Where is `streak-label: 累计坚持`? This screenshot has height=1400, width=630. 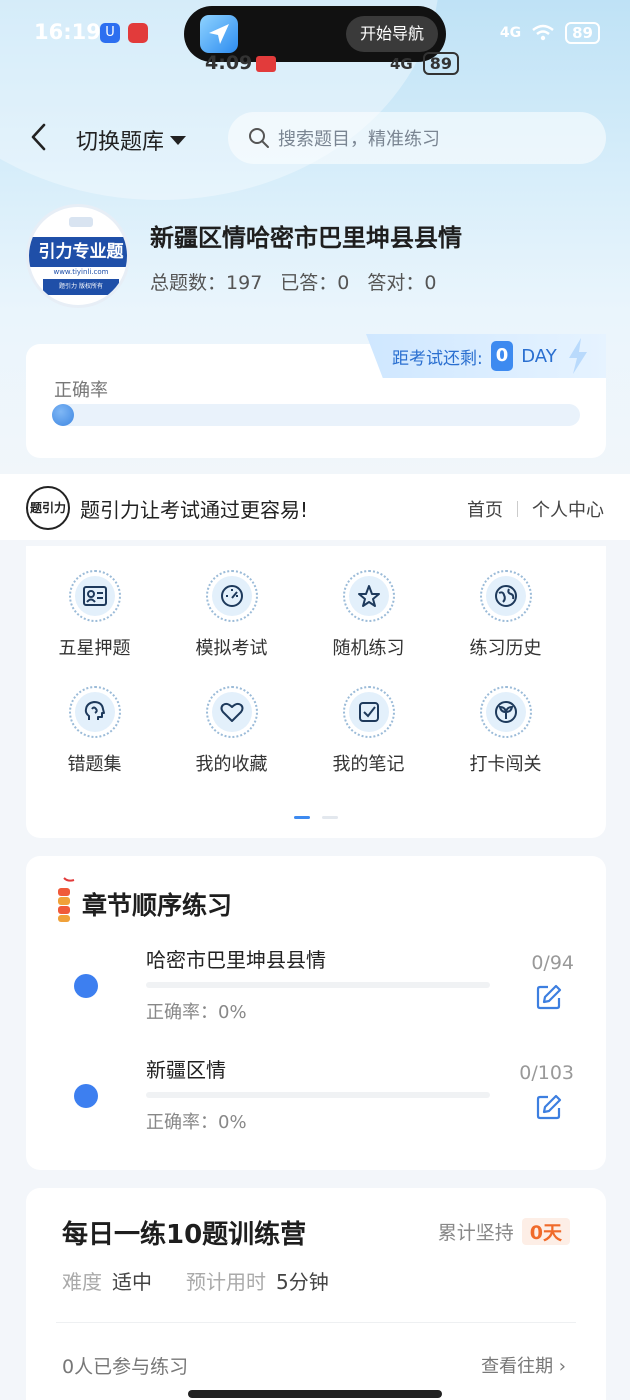
streak-label: 累计坚持 is located at coordinates (475, 1233).